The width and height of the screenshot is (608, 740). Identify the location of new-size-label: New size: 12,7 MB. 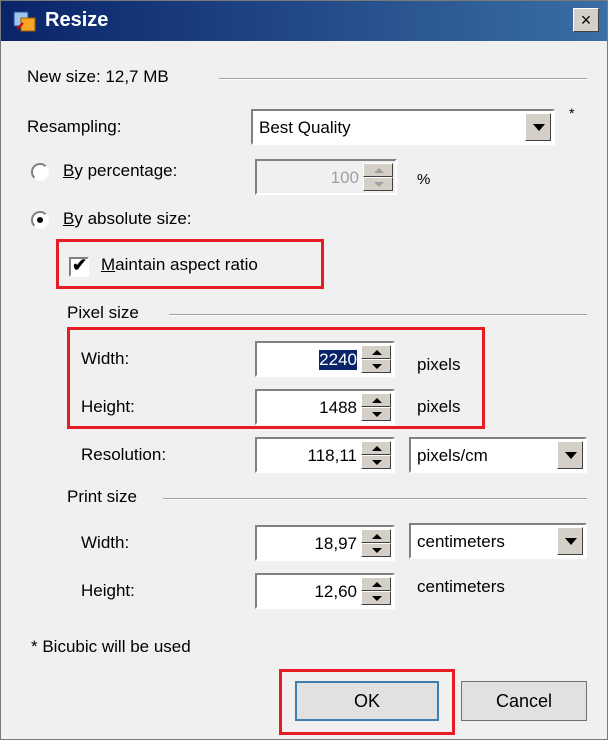
(98, 76).